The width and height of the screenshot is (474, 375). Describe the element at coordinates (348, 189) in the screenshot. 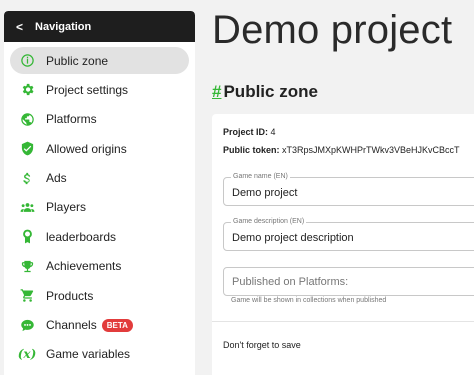

I see `game-name-field: Game name (EN) Demo project` at that location.